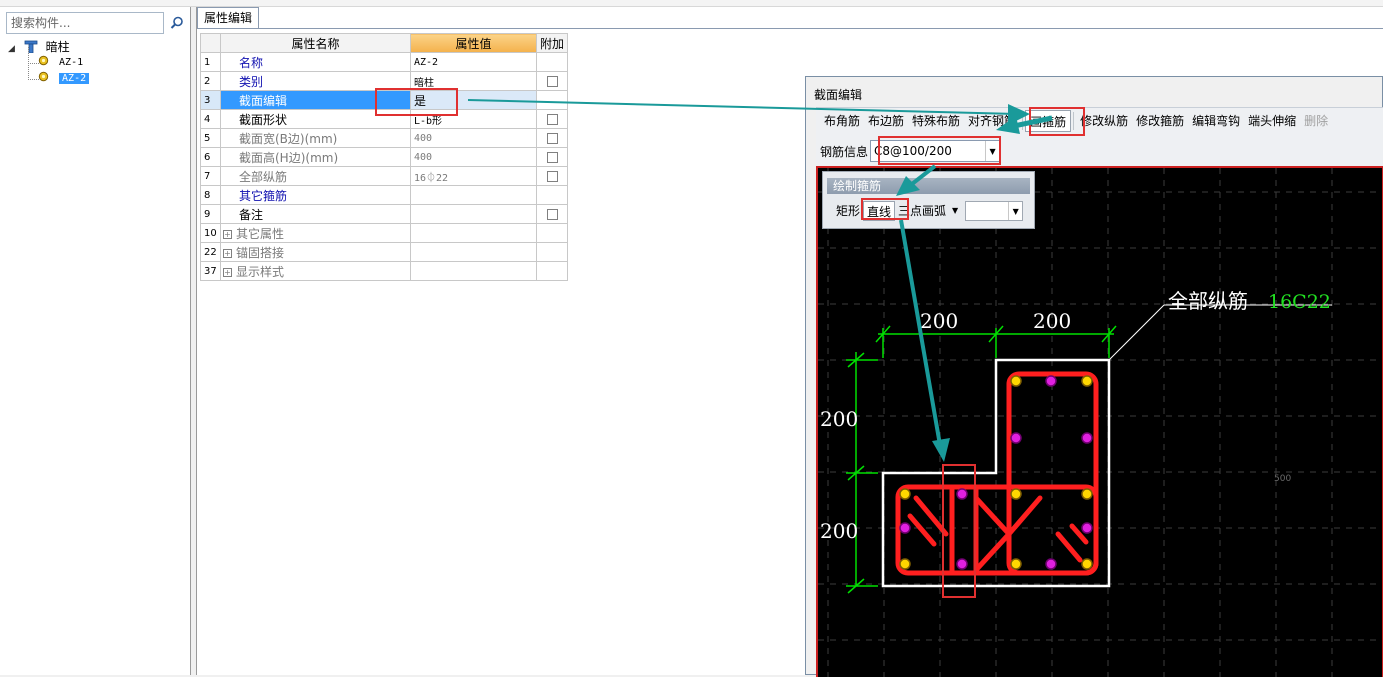  What do you see at coordinates (842, 121) in the screenshot?
I see `corner-rebar-button: 布角筋` at bounding box center [842, 121].